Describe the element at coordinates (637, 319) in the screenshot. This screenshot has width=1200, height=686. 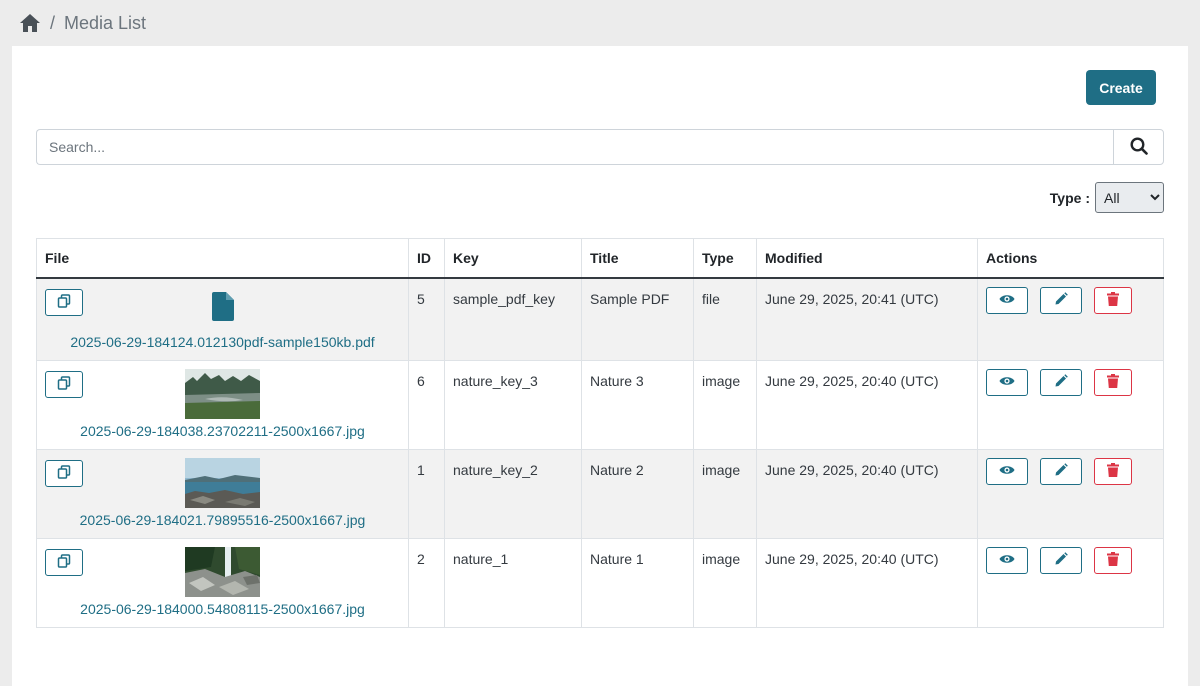
I see `title-cell: Sample PDF` at that location.